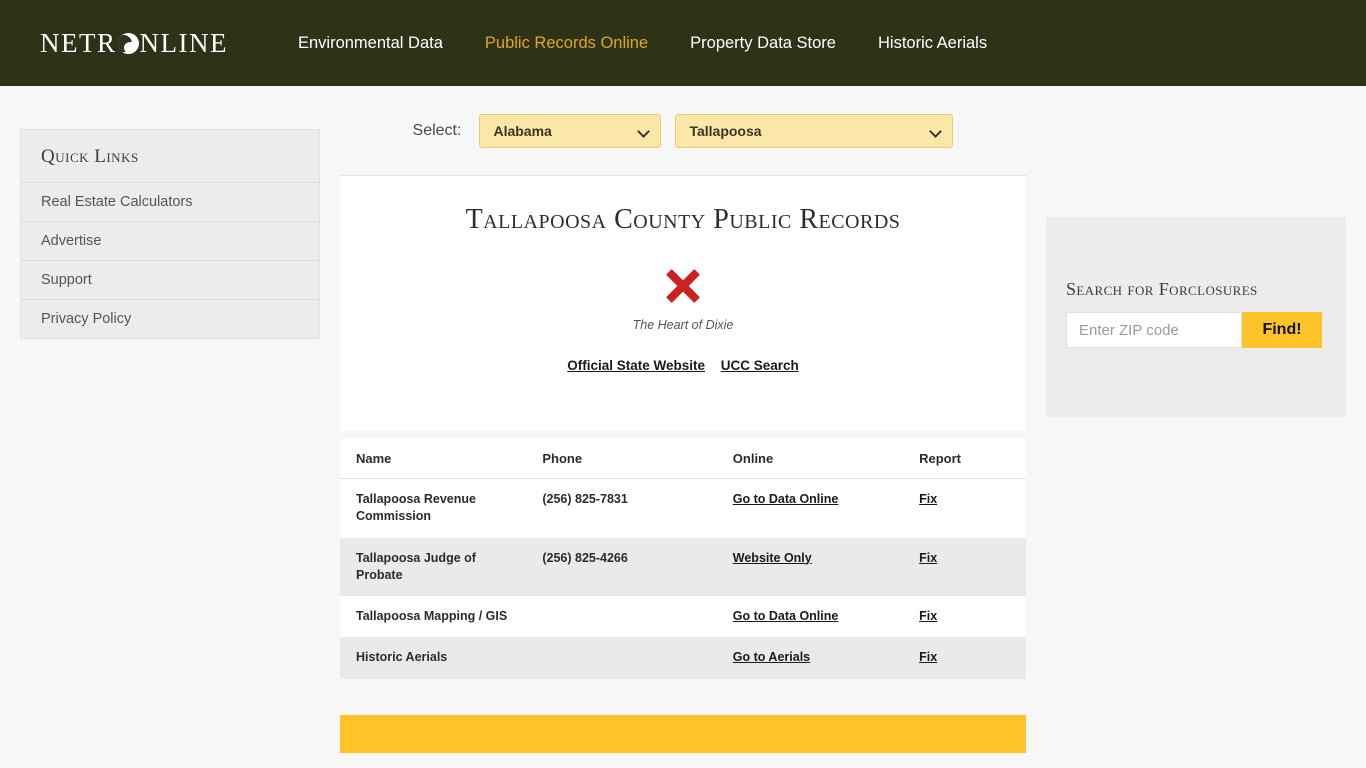  Describe the element at coordinates (433, 508) in the screenshot. I see `cell-name: Tallapoosa Revenue Commission` at that location.